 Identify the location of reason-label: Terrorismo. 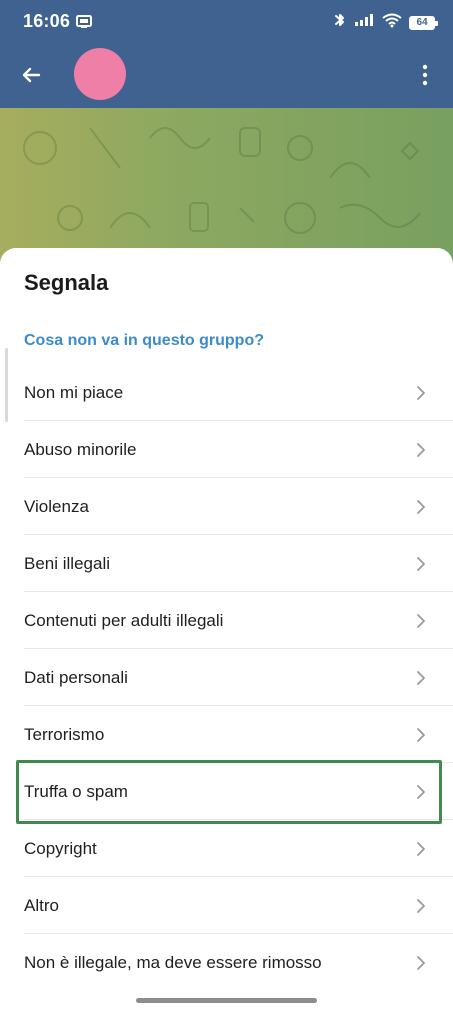
(64, 734).